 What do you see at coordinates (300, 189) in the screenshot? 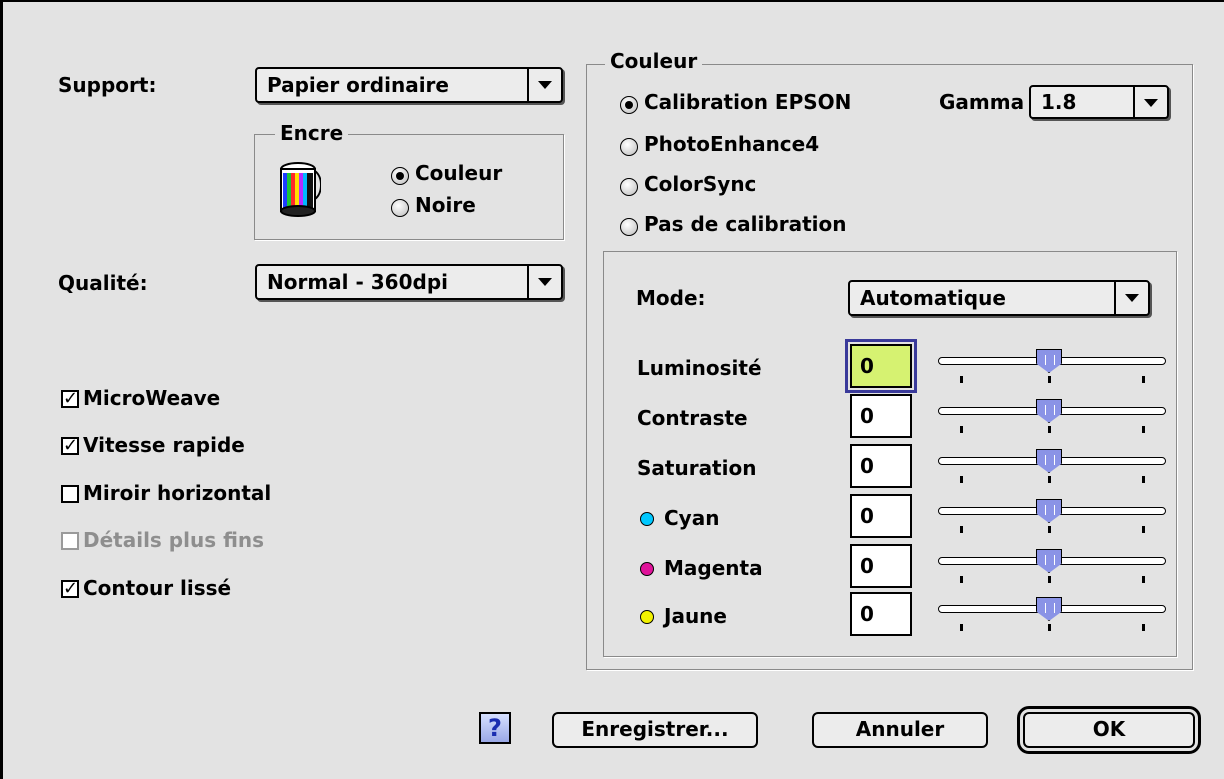
I see `ink-bucket-icon` at bounding box center [300, 189].